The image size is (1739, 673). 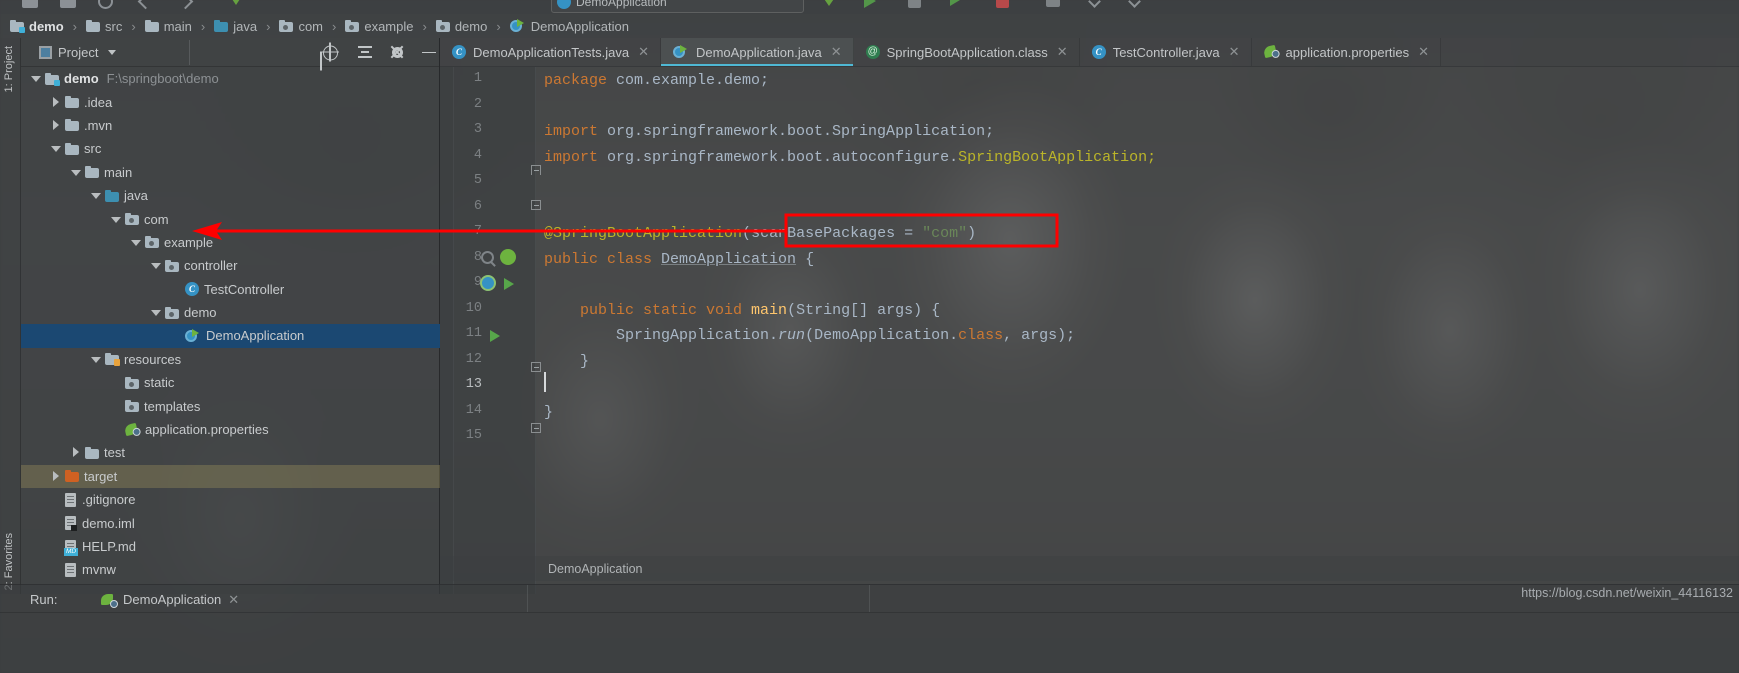 I want to click on tree-node-controller: controller, so click(x=230, y=265).